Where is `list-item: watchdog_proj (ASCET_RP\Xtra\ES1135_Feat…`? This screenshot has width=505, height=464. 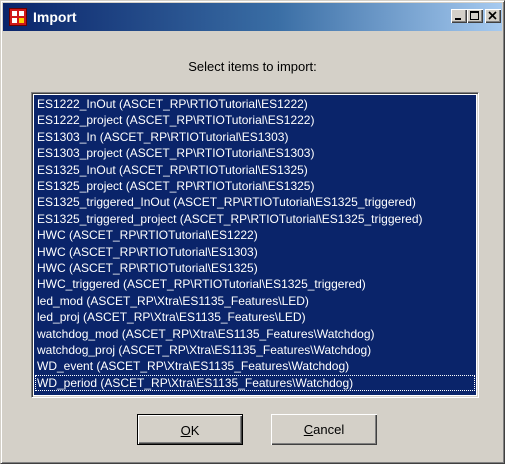 list-item: watchdog_proj (ASCET_RP\Xtra\ES1135_Feat… is located at coordinates (255, 350).